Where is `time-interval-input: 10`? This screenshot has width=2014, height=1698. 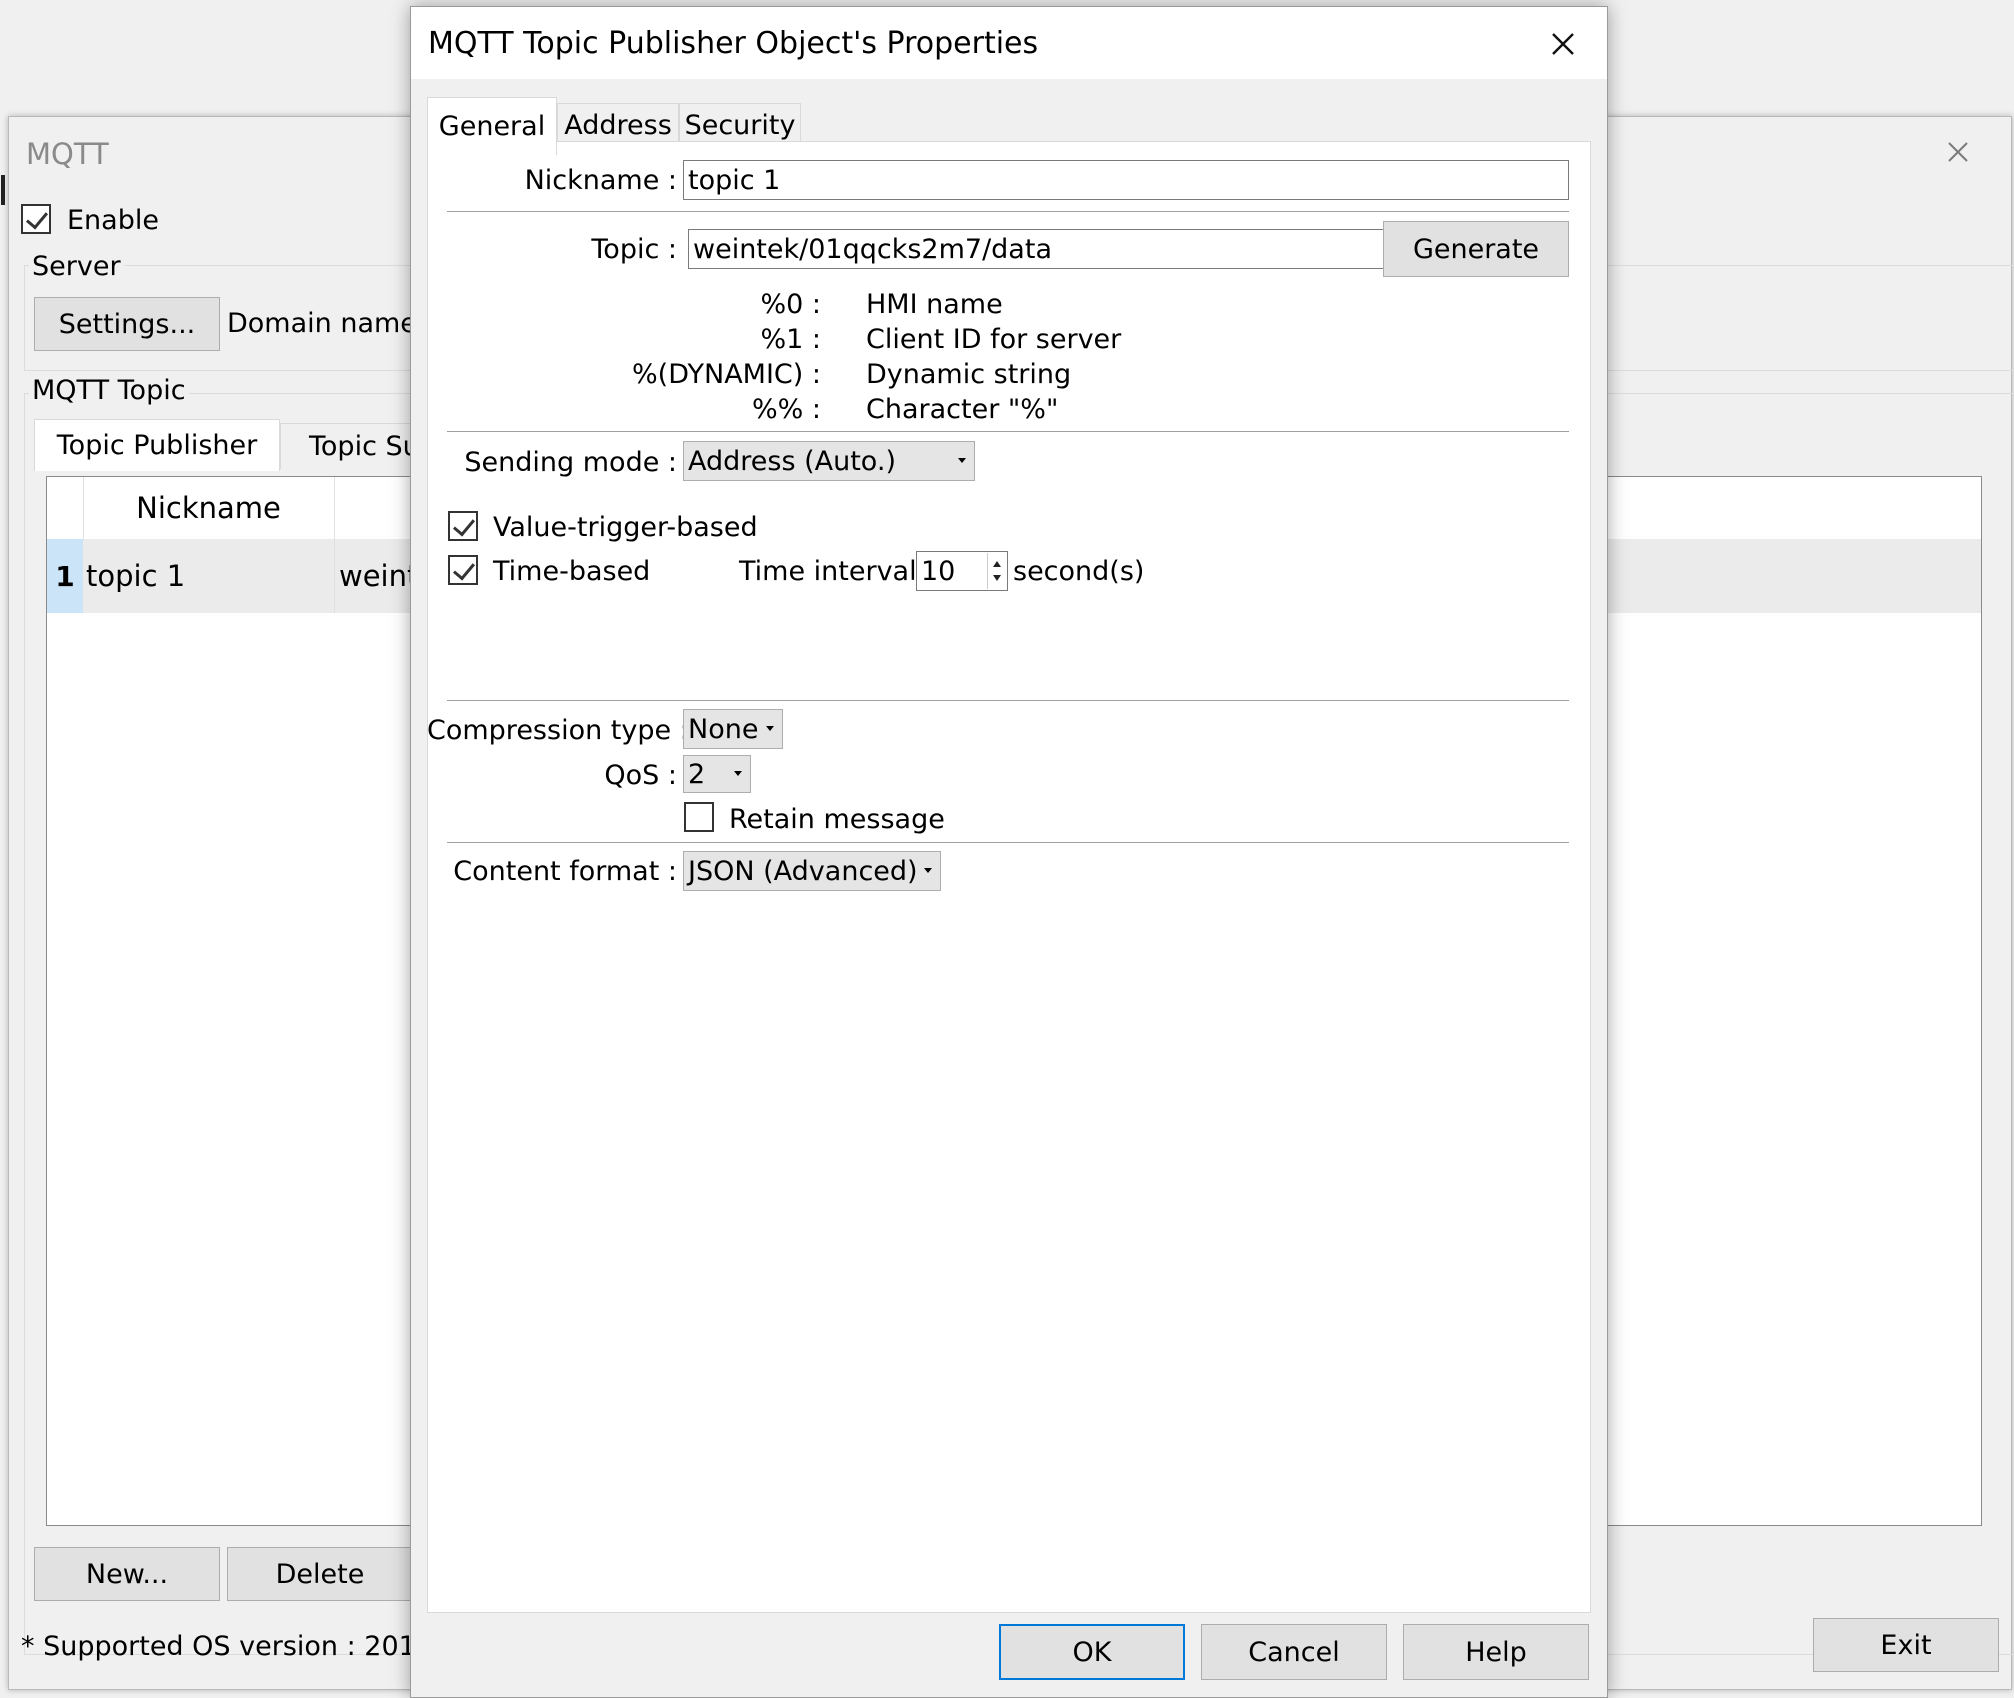
time-interval-input: 10 is located at coordinates (962, 571).